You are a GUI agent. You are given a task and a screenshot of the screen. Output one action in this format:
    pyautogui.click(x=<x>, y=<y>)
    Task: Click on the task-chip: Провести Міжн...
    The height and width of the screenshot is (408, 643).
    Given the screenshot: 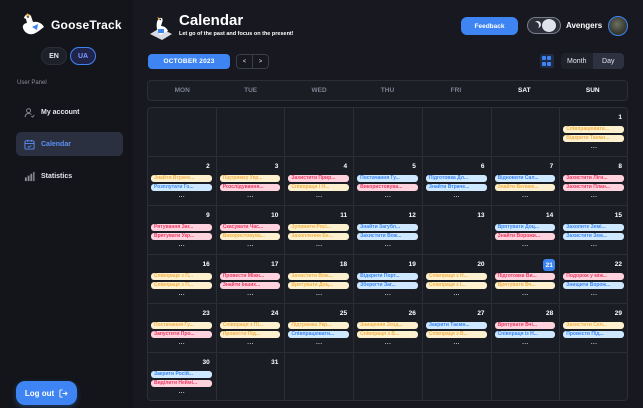 What is the action you would take?
    pyautogui.click(x=250, y=276)
    